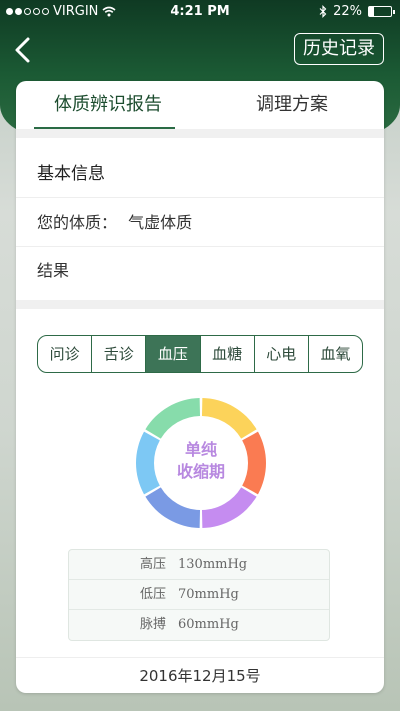 The image size is (400, 711). What do you see at coordinates (381, 11) in the screenshot?
I see `battery-icon` at bounding box center [381, 11].